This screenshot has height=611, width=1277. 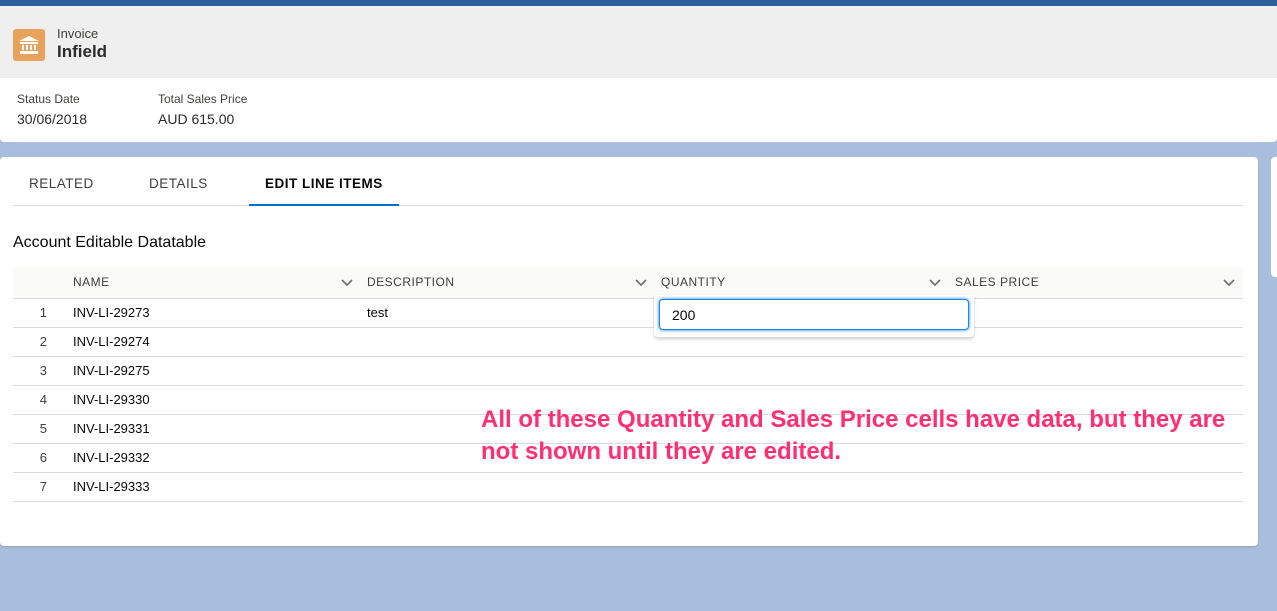 I want to click on column-header-description: DESCRIPTION, so click(x=411, y=282).